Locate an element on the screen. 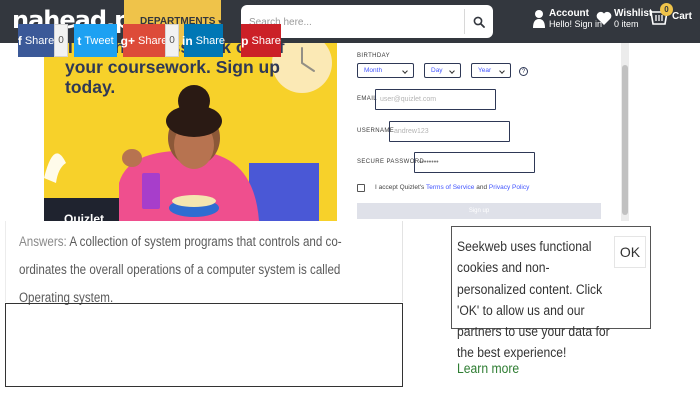 The height and width of the screenshot is (400, 700). birth-day-select: Day is located at coordinates (442, 70).